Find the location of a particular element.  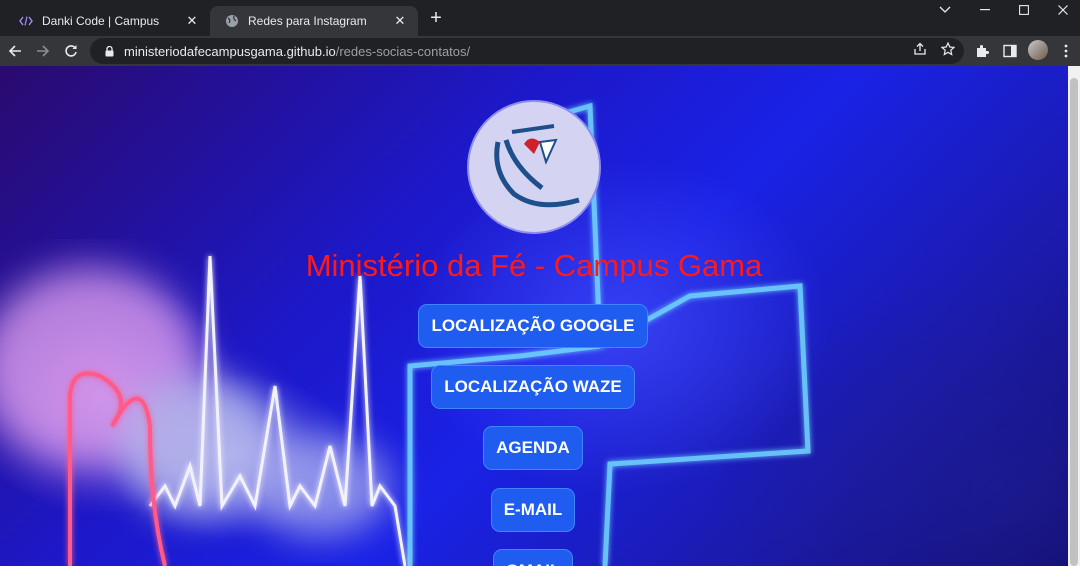

reload-icon is located at coordinates (71, 51).